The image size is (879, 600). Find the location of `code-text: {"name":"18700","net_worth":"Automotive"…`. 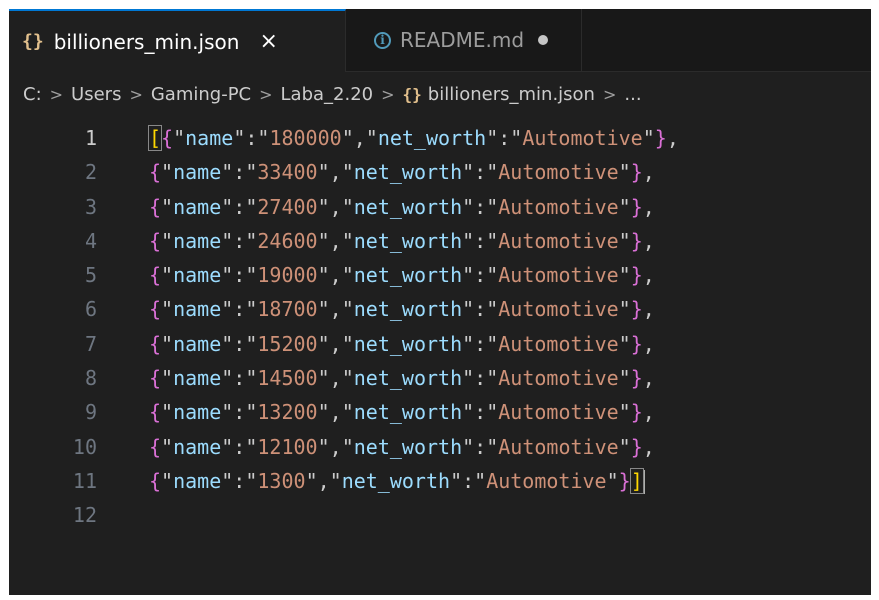

code-text: {"name":"18700","net_worth":"Automotive"… is located at coordinates (402, 309).